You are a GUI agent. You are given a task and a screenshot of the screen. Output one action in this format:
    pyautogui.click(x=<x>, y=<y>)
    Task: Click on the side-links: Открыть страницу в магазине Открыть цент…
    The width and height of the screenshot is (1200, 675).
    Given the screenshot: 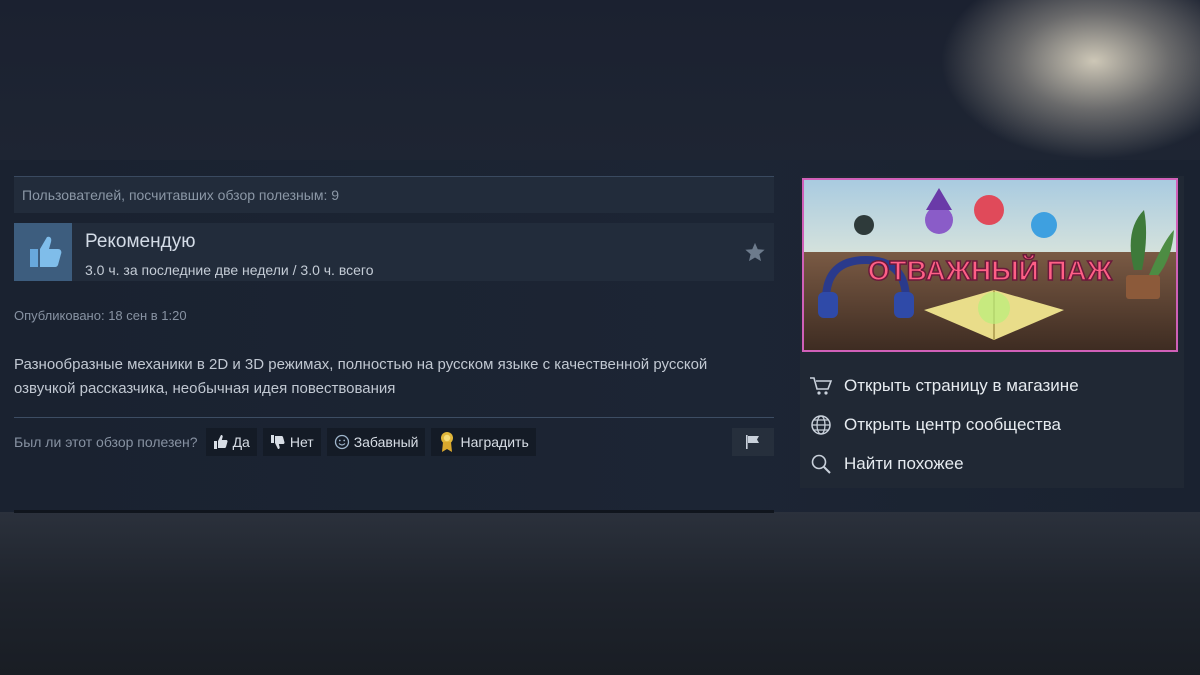 What is the action you would take?
    pyautogui.click(x=992, y=424)
    